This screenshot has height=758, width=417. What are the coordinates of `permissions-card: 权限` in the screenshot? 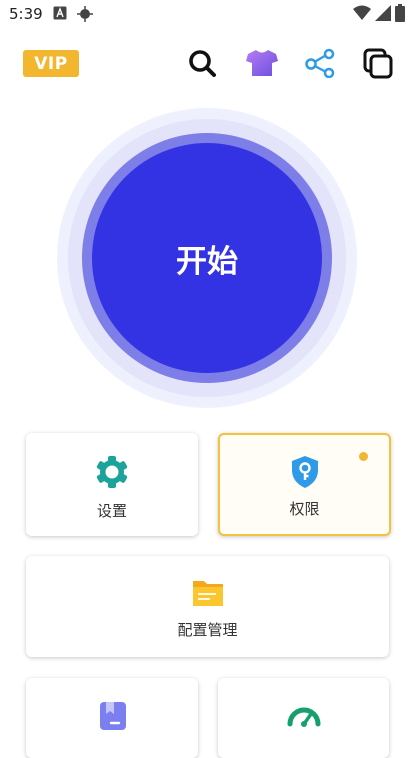 It's located at (304, 484).